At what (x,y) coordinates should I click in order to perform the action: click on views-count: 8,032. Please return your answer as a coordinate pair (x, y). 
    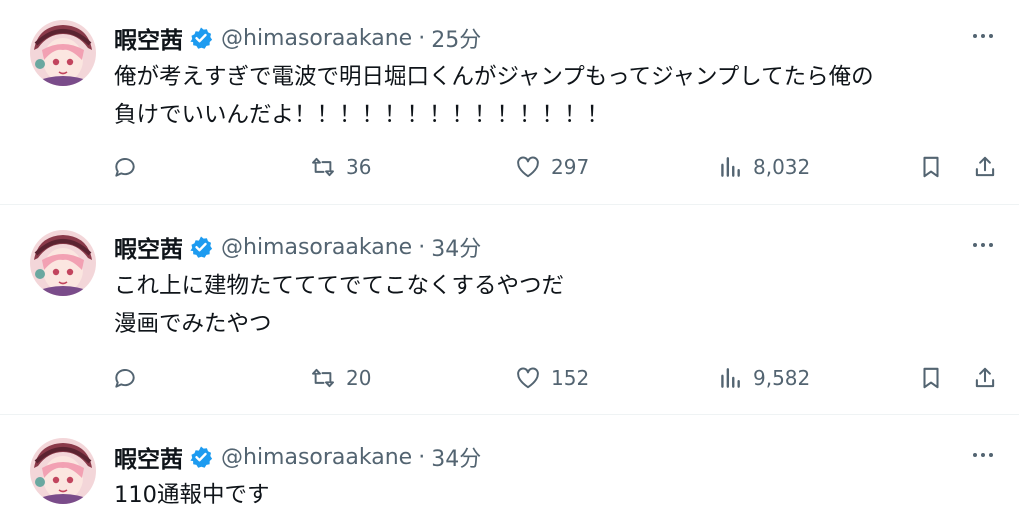
    Looking at the image, I should click on (782, 167).